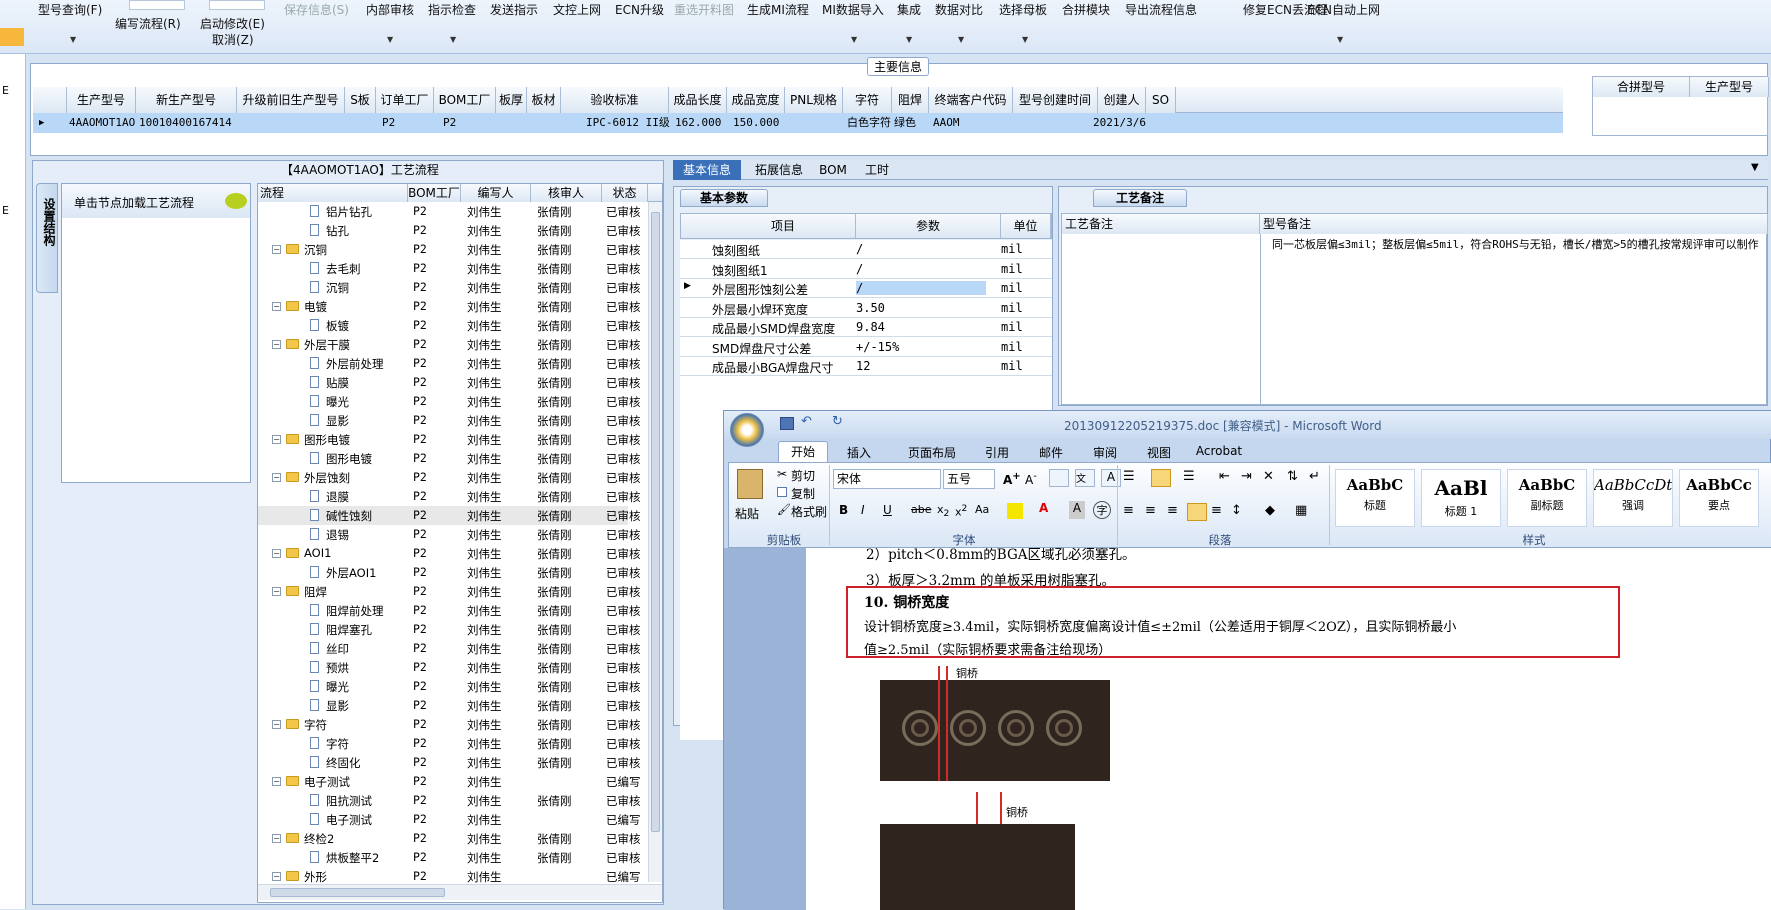 The height and width of the screenshot is (910, 1771). I want to click on tree-step-row: 阻抗测试 P2 刘伟生 张倩刚 已审核, so click(449, 800).